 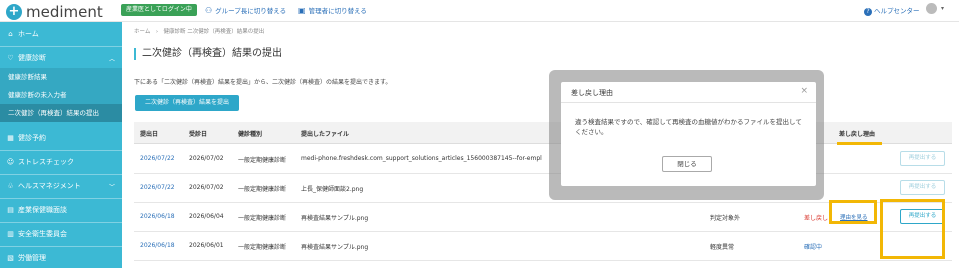 What do you see at coordinates (688, 127) in the screenshot?
I see `modal-body: 違う検査結果ですので、確認して再検査の血糖値がわかるファイルを提出してください。` at bounding box center [688, 127].